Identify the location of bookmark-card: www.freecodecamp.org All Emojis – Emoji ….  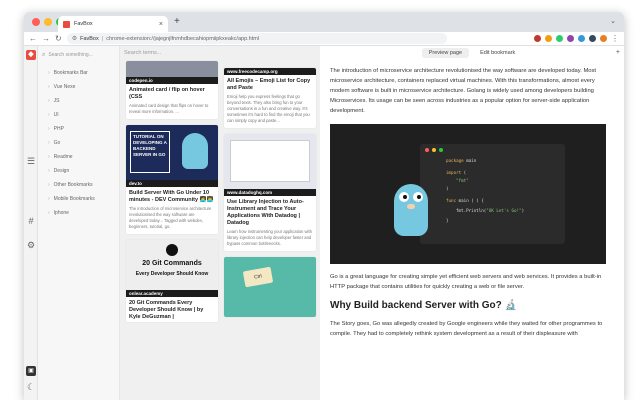
(270, 98).